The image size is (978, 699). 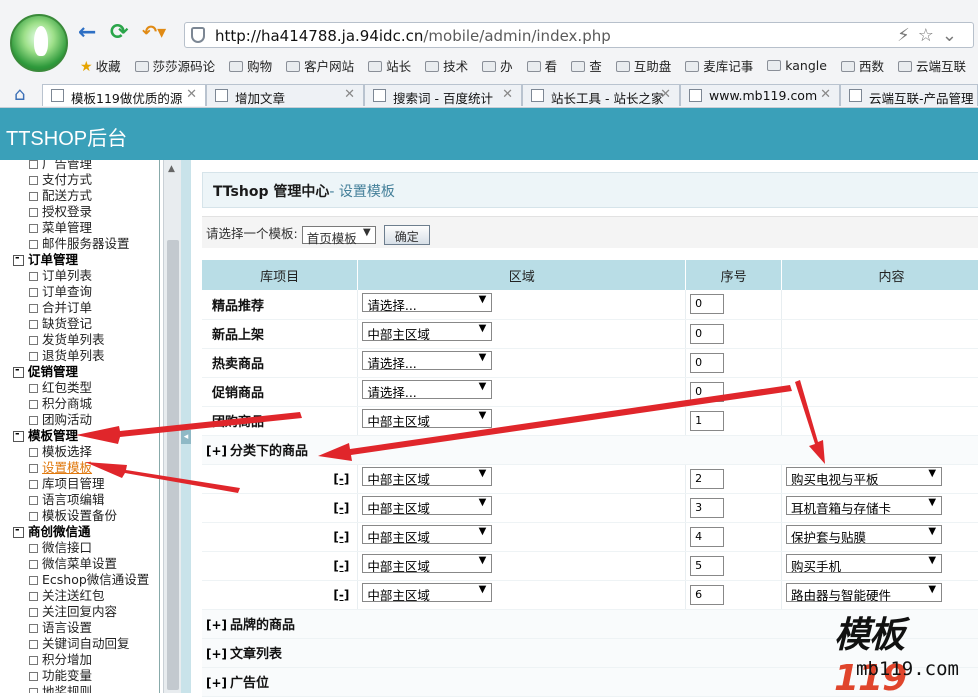 I want to click on sidebar-scrollbar: ▲, so click(x=172, y=426).